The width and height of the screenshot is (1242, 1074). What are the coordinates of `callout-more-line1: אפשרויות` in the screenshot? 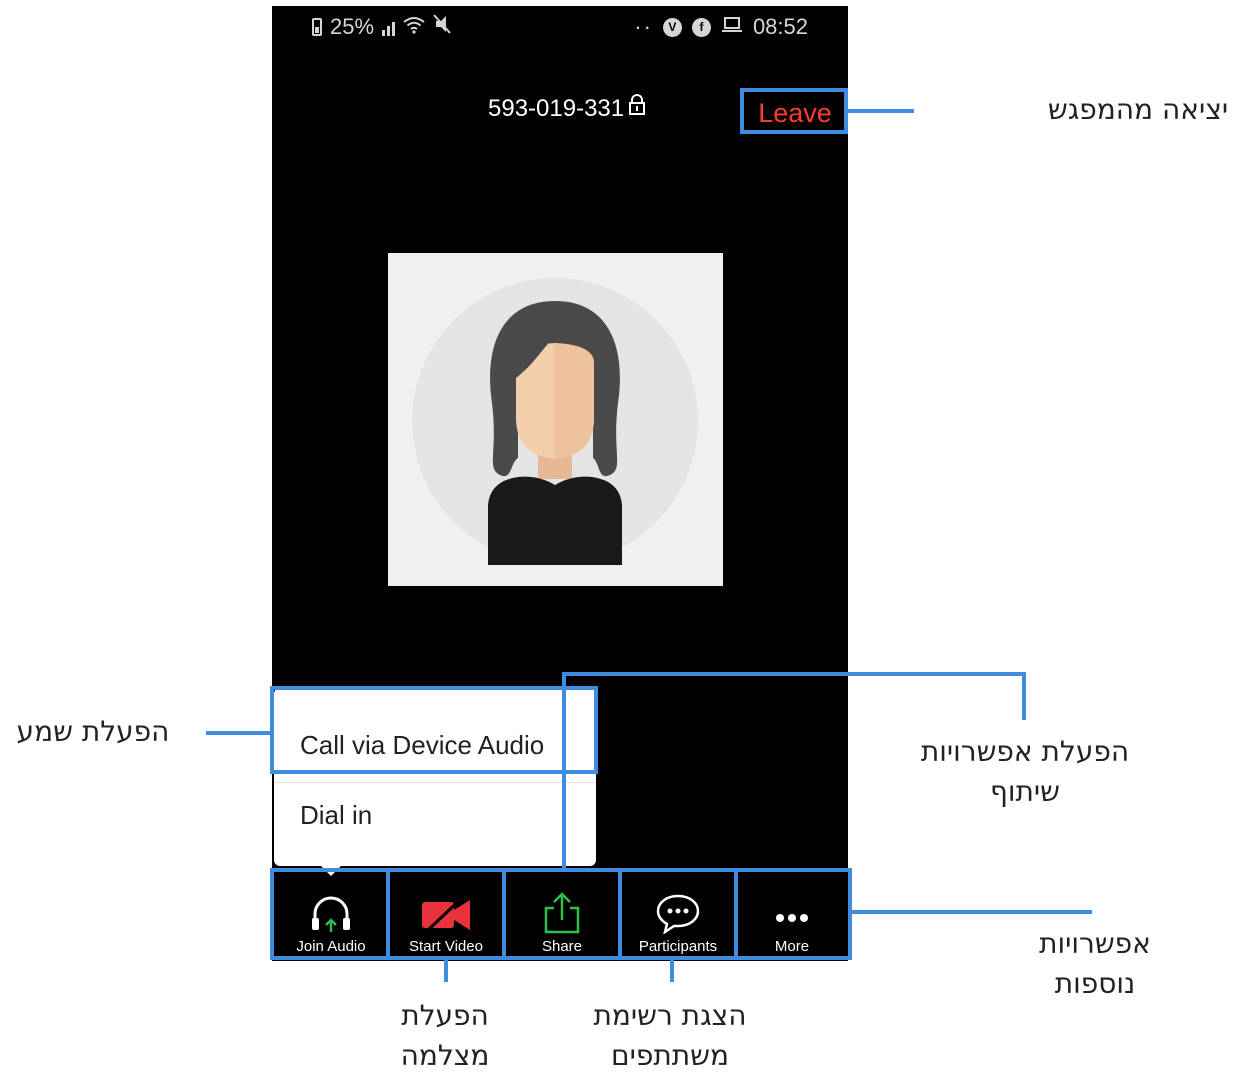 It's located at (1095, 943).